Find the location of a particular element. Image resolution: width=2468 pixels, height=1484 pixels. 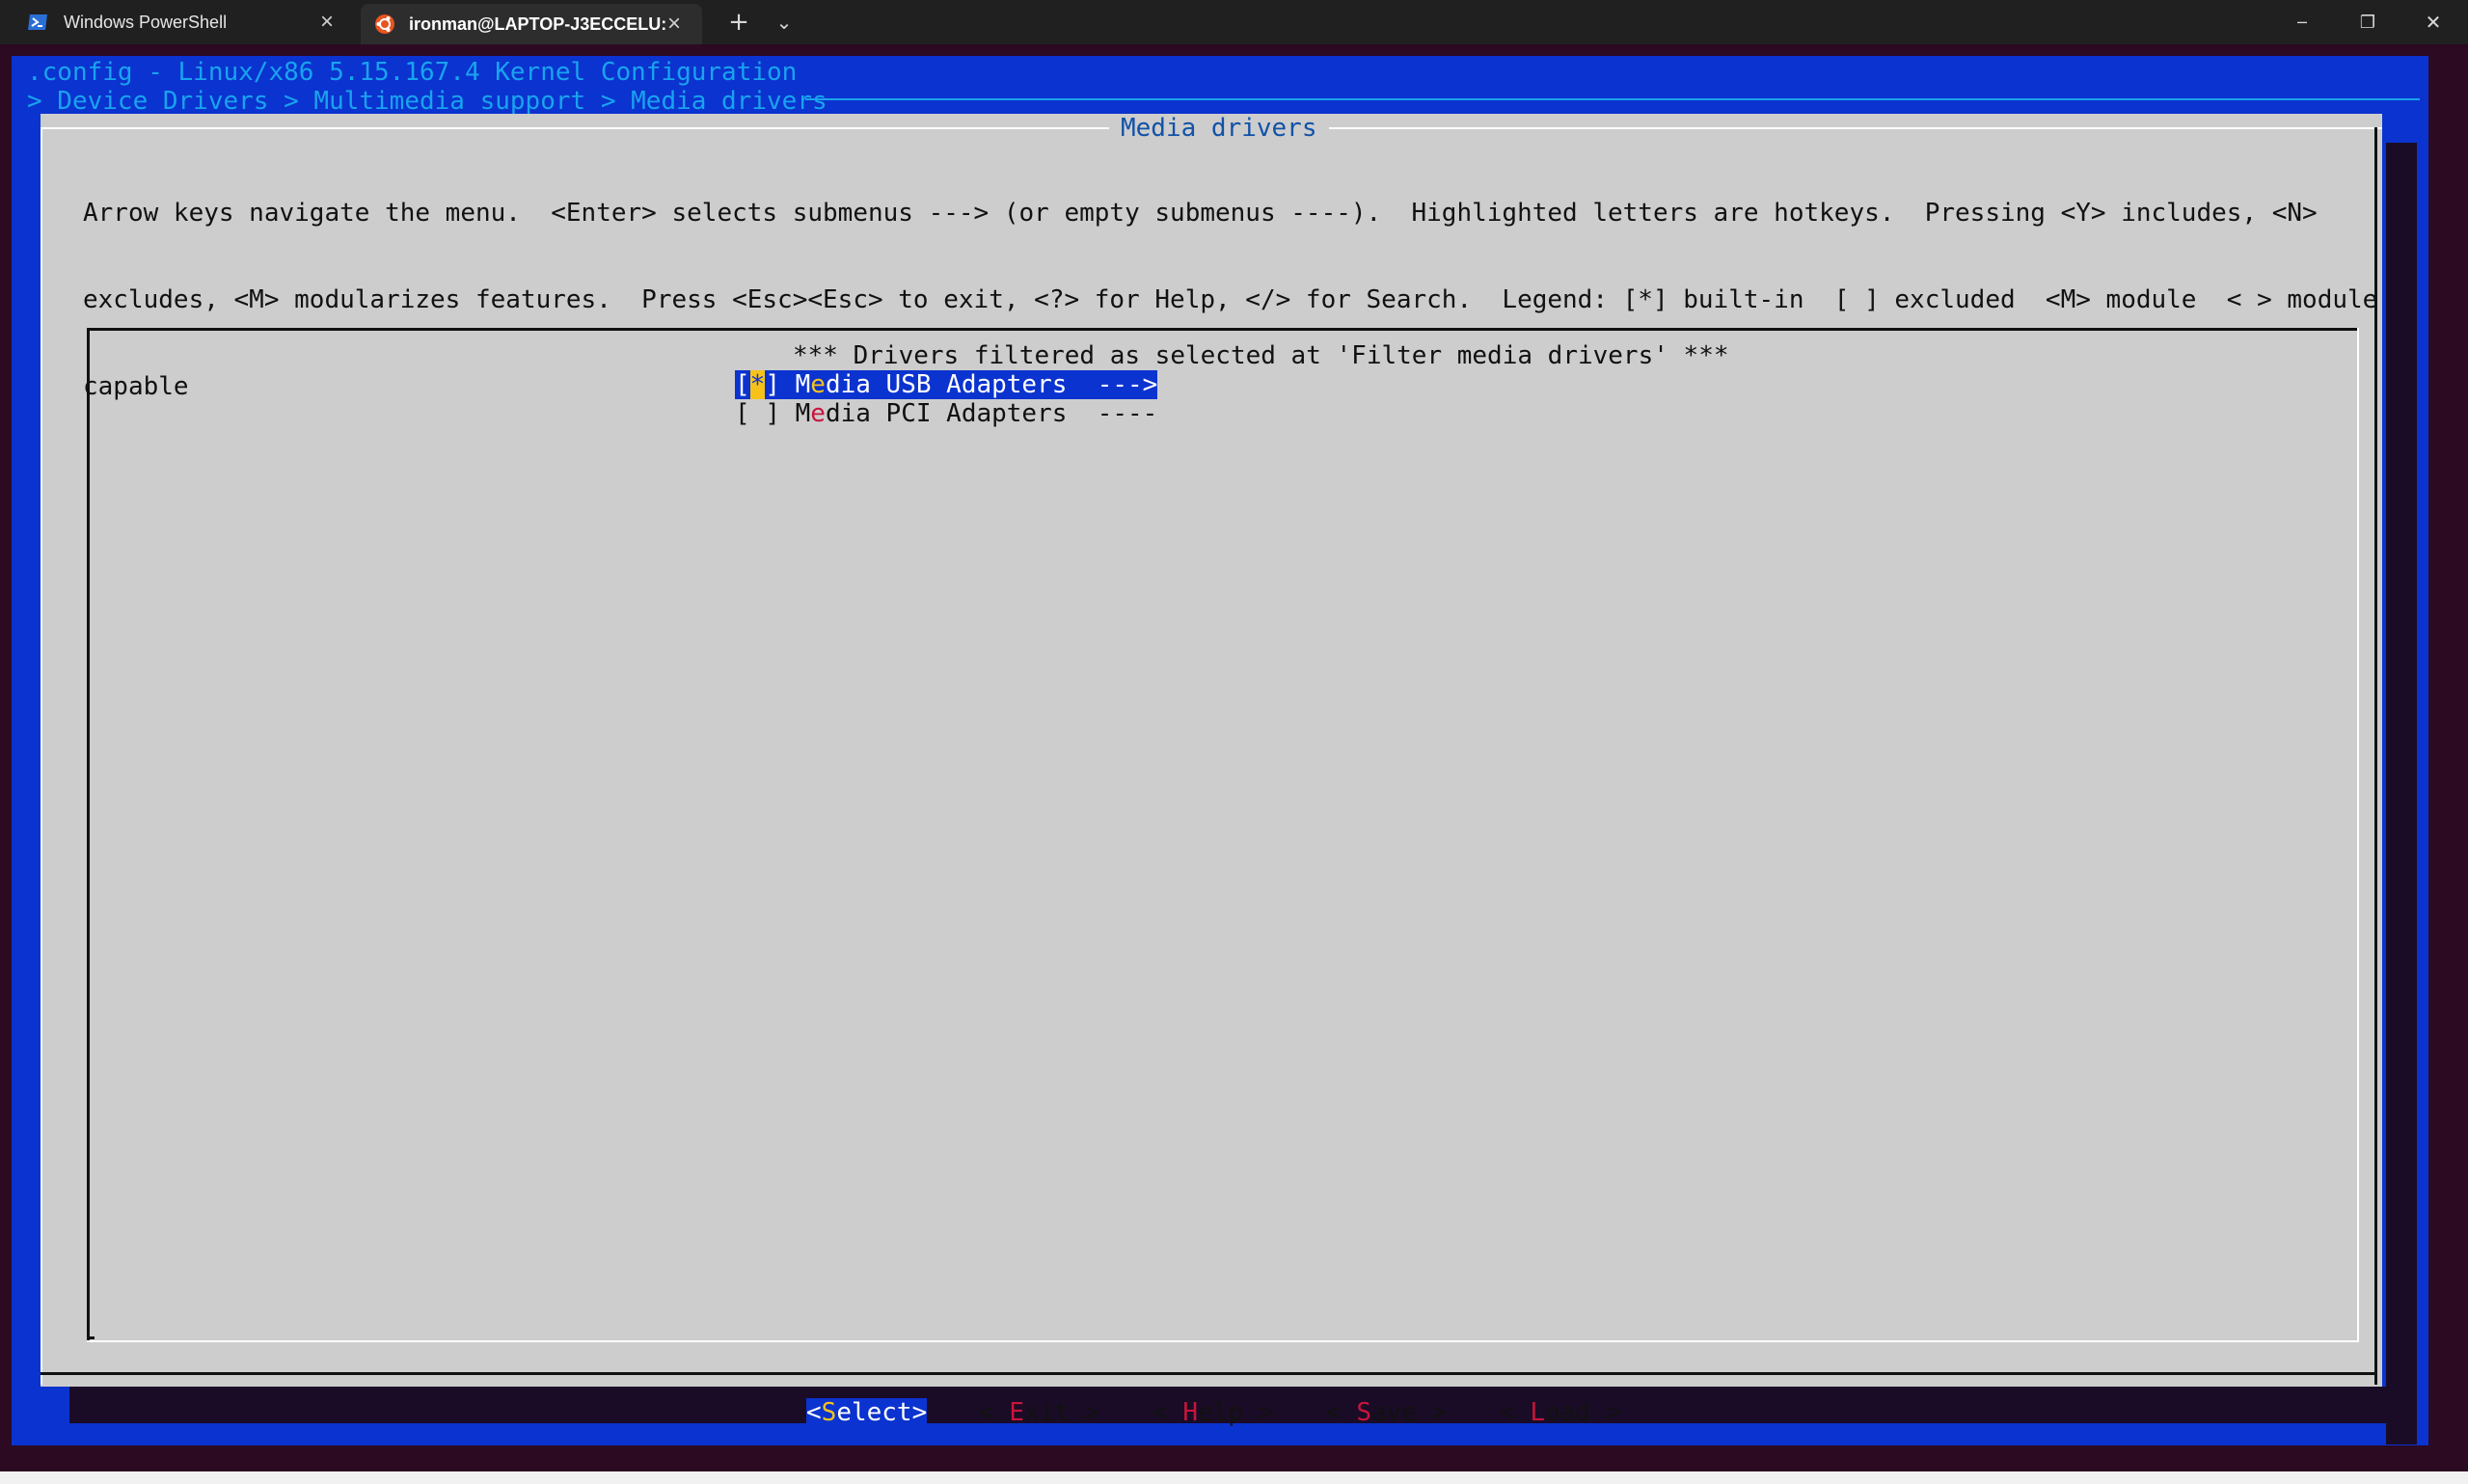

item-label: dia USB Adapters is located at coordinates (946, 384).